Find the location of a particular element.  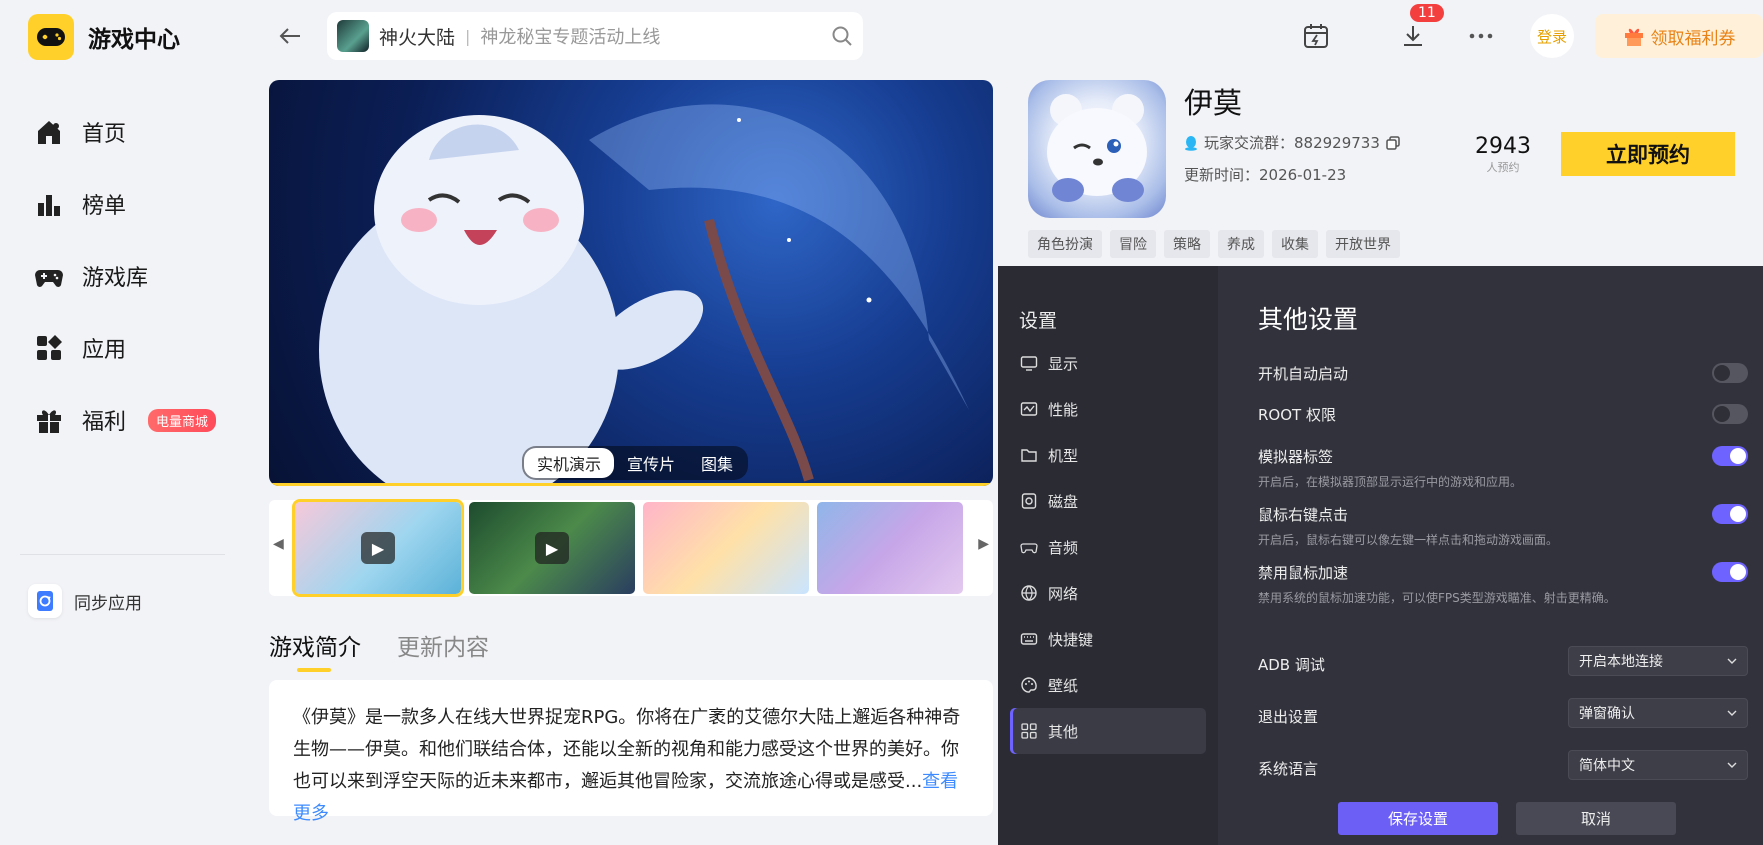

sidebar-item-game-library: 游戏库 is located at coordinates (134, 276).